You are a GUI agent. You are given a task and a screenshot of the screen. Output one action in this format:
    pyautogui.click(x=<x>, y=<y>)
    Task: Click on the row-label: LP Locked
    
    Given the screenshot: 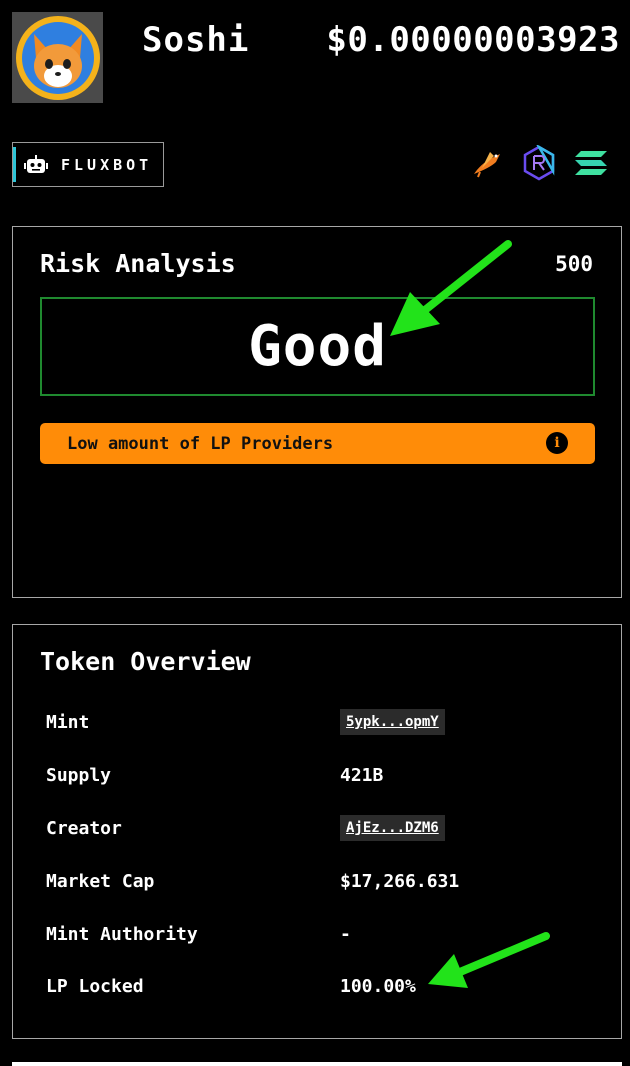 What is the action you would take?
    pyautogui.click(x=95, y=986)
    